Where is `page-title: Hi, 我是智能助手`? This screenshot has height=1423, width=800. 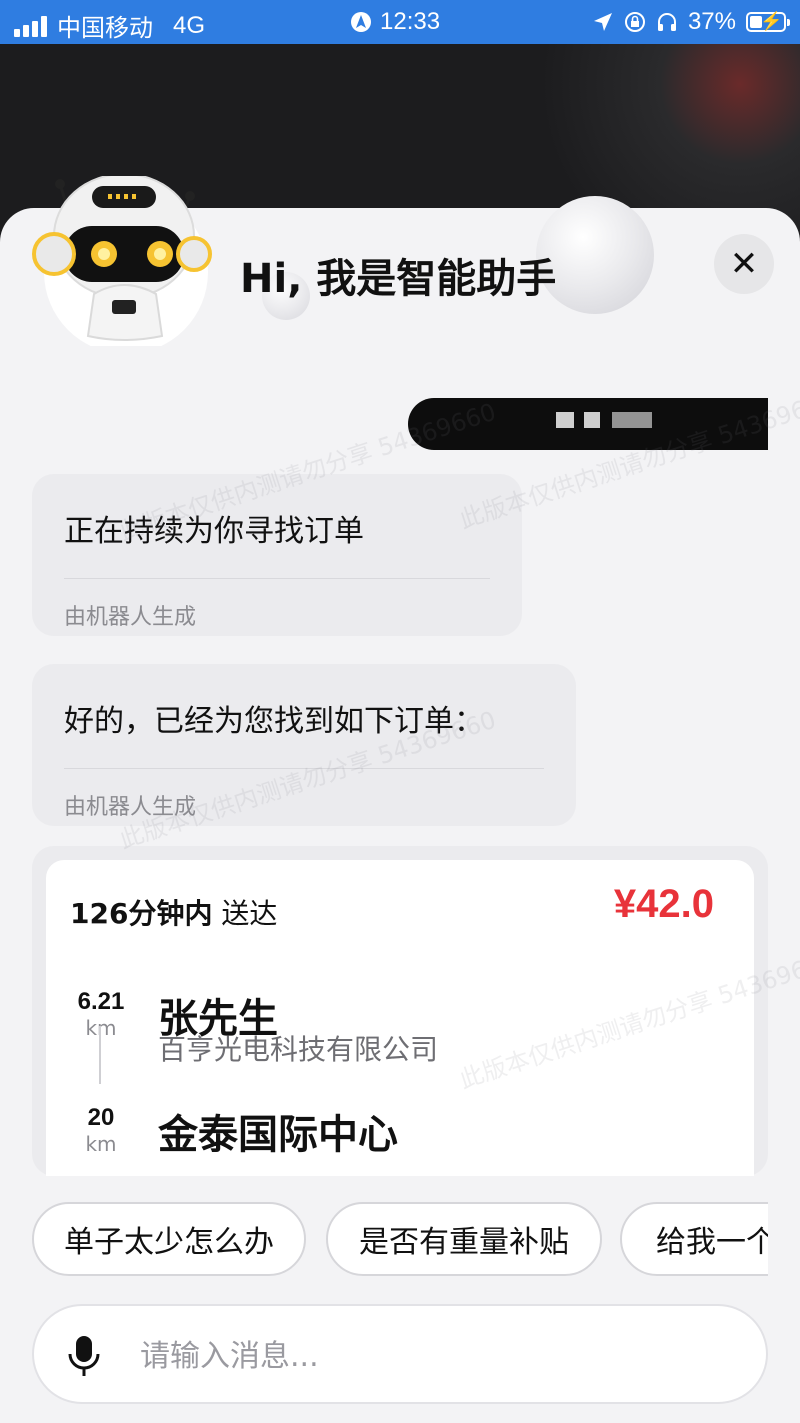
page-title: Hi, 我是智能助手 is located at coordinates (398, 279).